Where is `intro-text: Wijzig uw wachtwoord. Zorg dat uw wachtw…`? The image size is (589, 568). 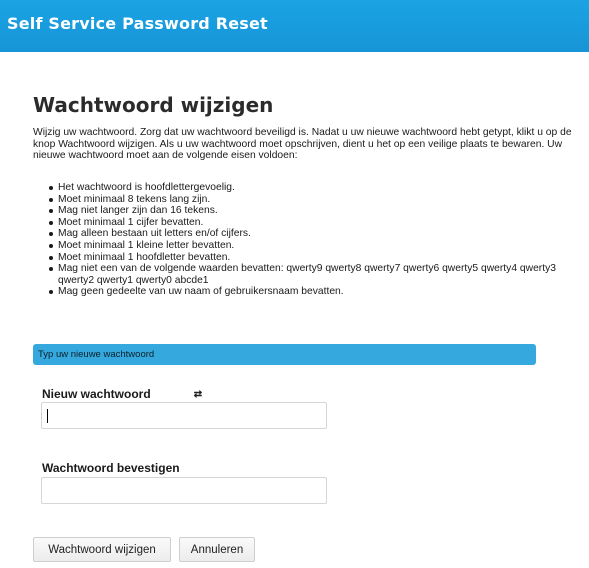 intro-text: Wijzig uw wachtwoord. Zorg dat uw wachtw… is located at coordinates (302, 144).